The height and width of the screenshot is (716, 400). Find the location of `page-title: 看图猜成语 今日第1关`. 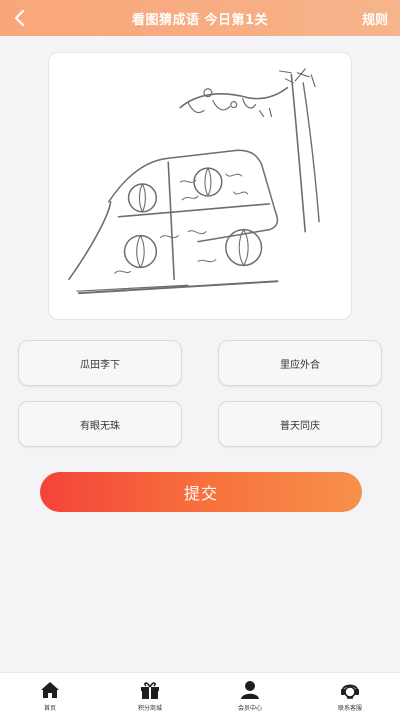

page-title: 看图猜成语 今日第1关 is located at coordinates (200, 20).